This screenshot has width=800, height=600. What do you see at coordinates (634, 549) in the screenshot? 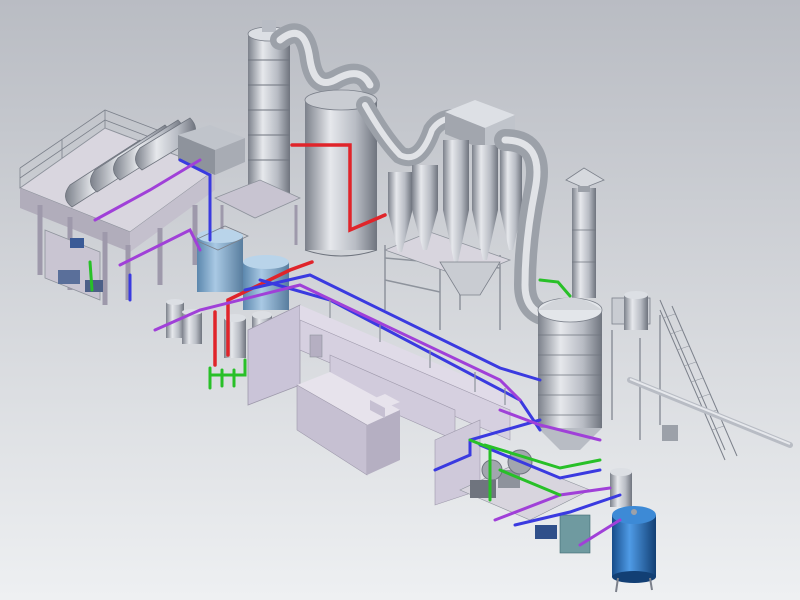
I see `blue-pressure-tank` at bounding box center [634, 549].